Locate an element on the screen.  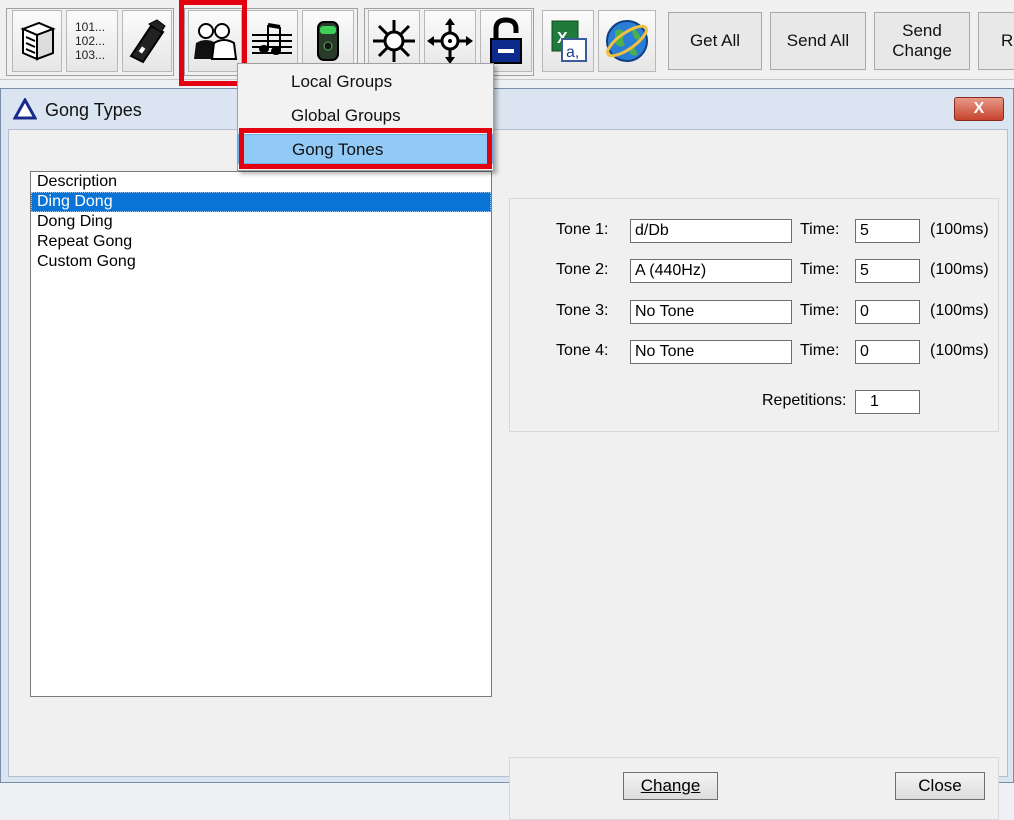
triangle-icon is located at coordinates (25, 110).